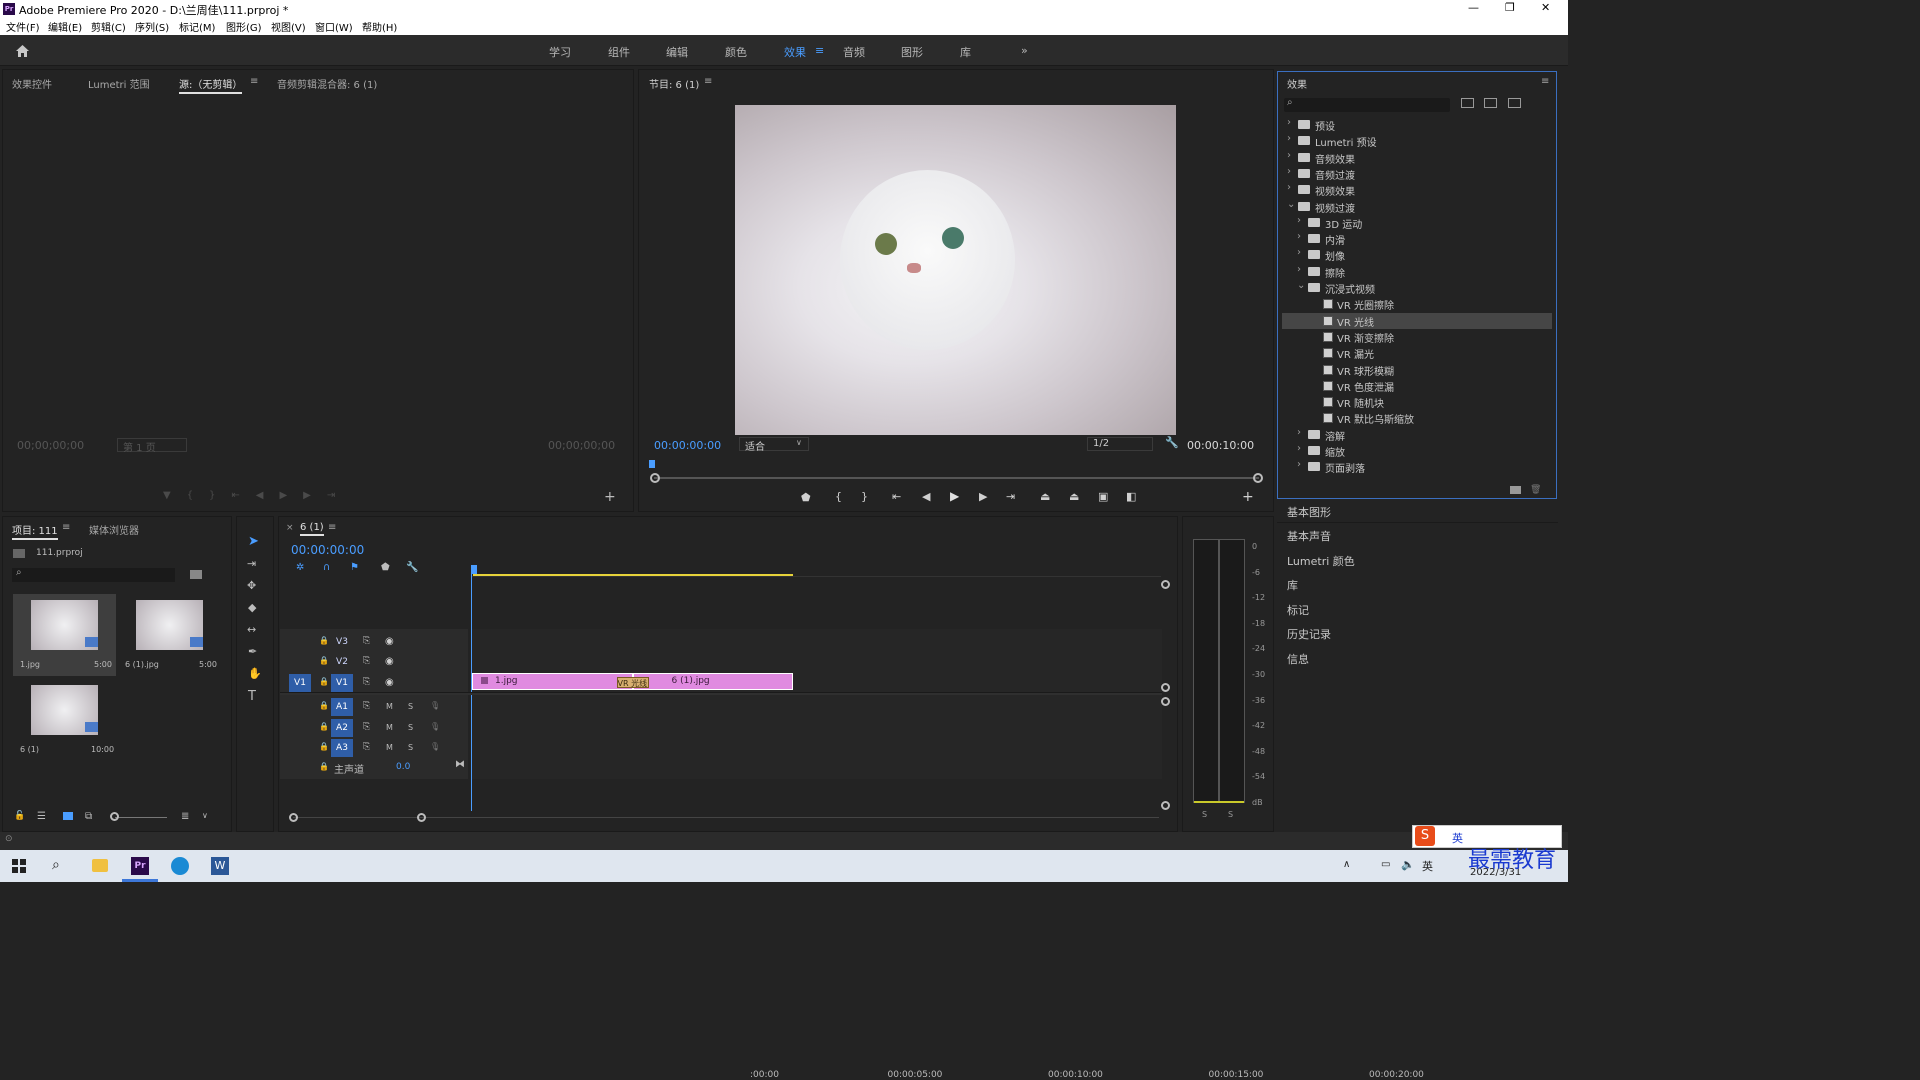 The width and height of the screenshot is (1920, 1080). Describe the element at coordinates (1417, 174) in the screenshot. I see `effect-folder: › 音频过渡` at that location.